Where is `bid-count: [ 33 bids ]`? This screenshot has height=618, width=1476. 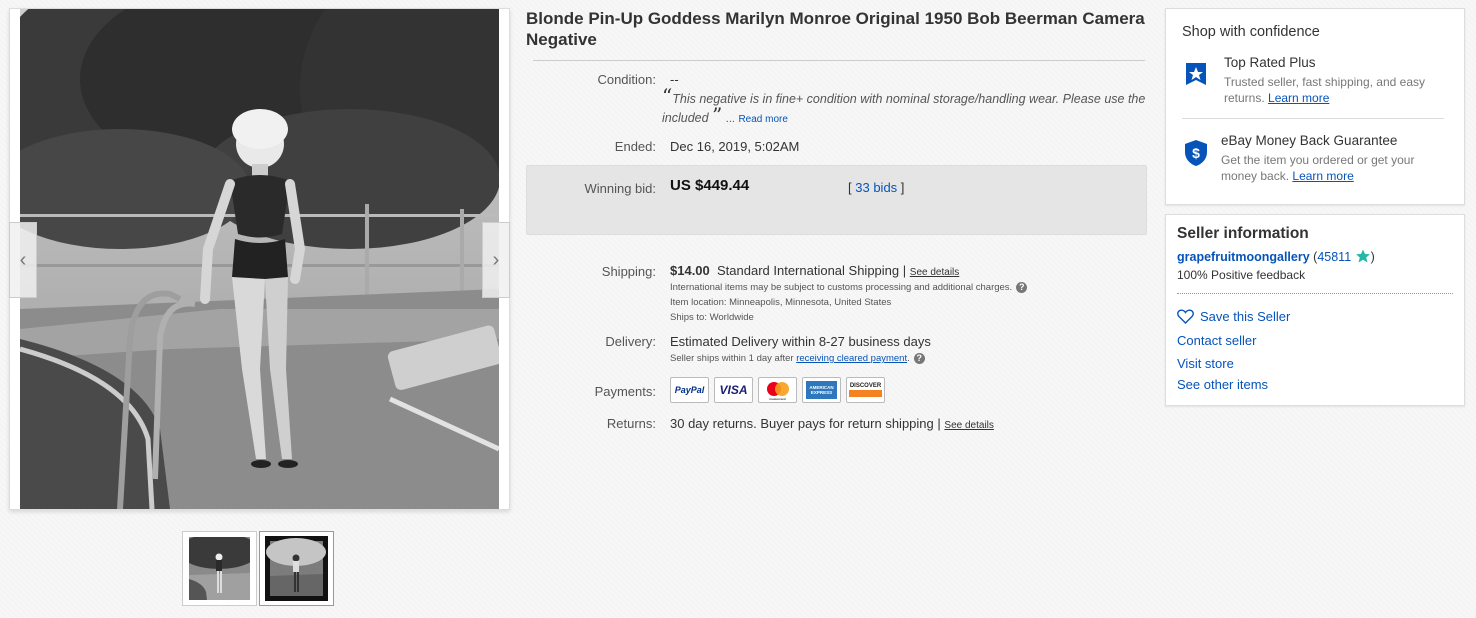 bid-count: [ 33 bids ] is located at coordinates (876, 187).